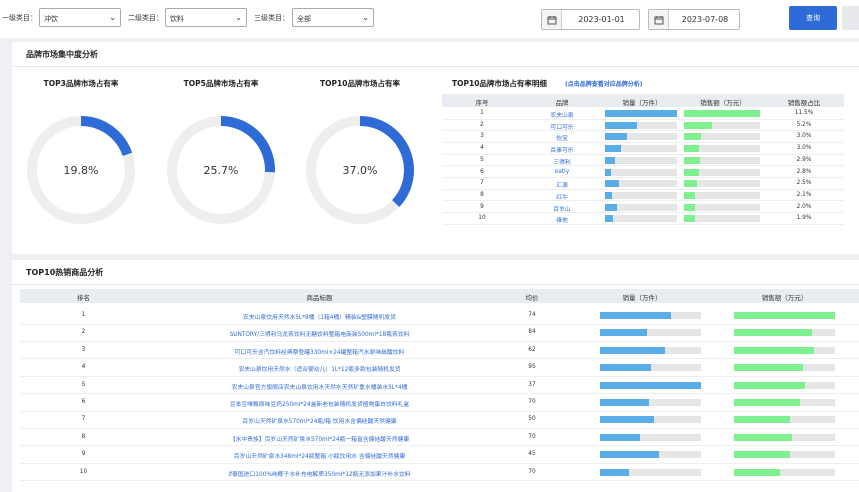  I want to click on level2-value: 饮料, so click(177, 19).